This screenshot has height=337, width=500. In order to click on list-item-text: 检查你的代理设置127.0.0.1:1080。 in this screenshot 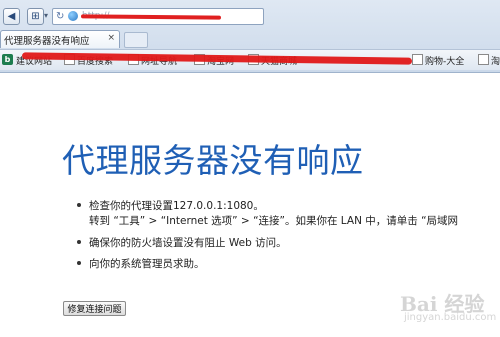, I will do `click(176, 206)`.